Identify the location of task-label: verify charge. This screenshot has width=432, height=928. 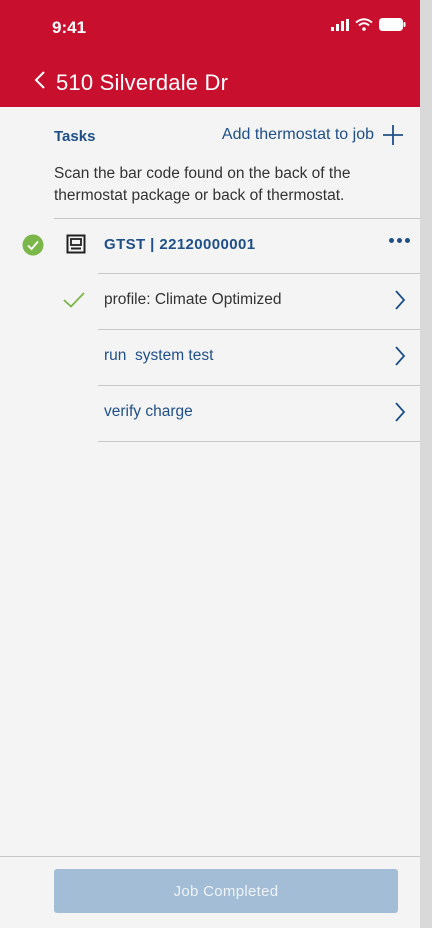
(148, 411).